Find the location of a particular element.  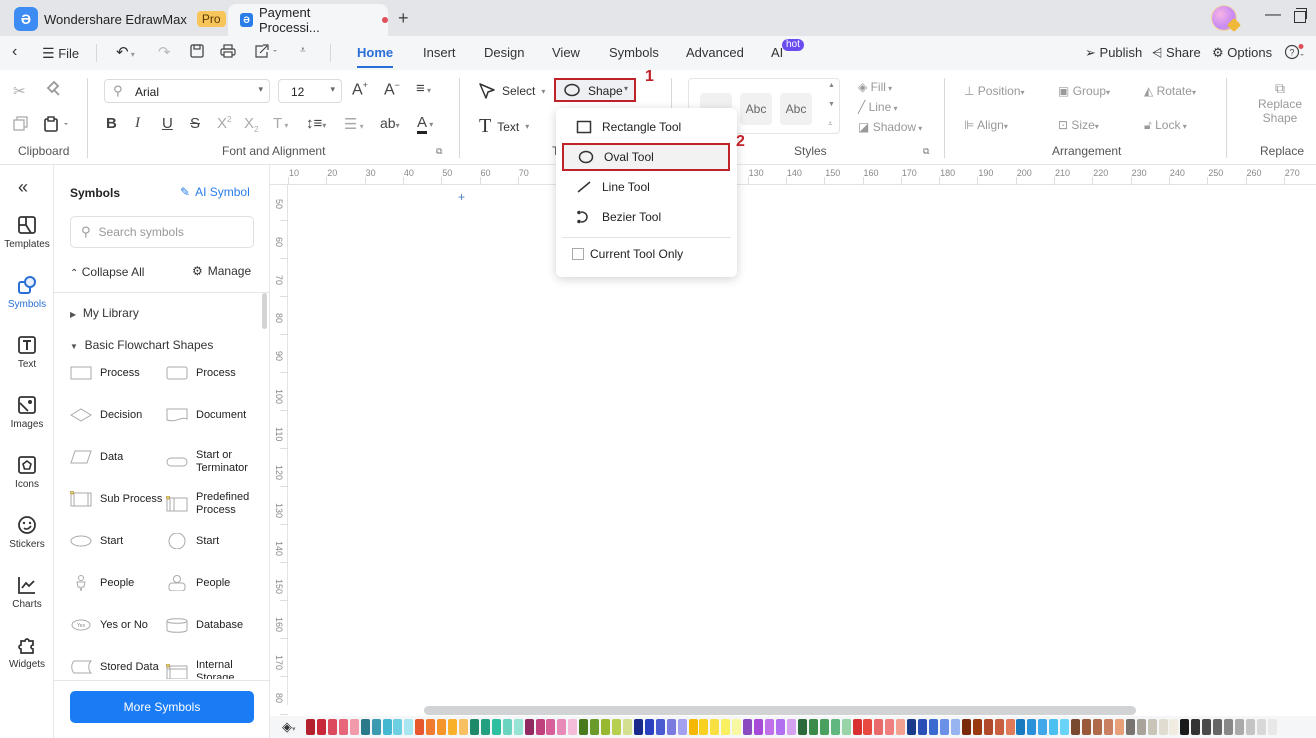

position-button: ⊥ Position▾ is located at coordinates (994, 91).